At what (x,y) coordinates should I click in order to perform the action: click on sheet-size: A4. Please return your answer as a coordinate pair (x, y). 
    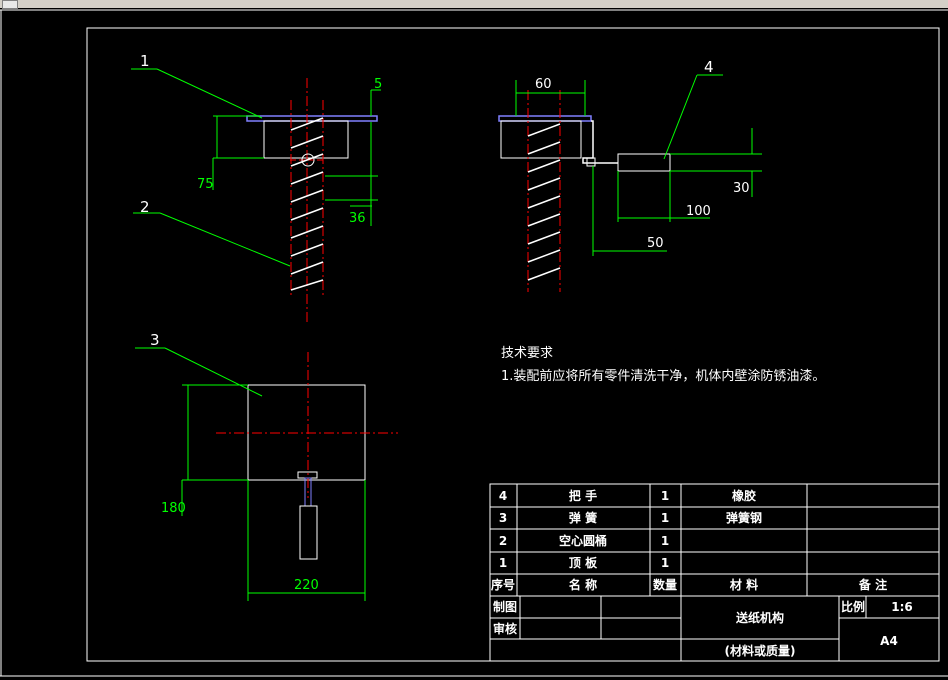
    Looking at the image, I should click on (889, 641).